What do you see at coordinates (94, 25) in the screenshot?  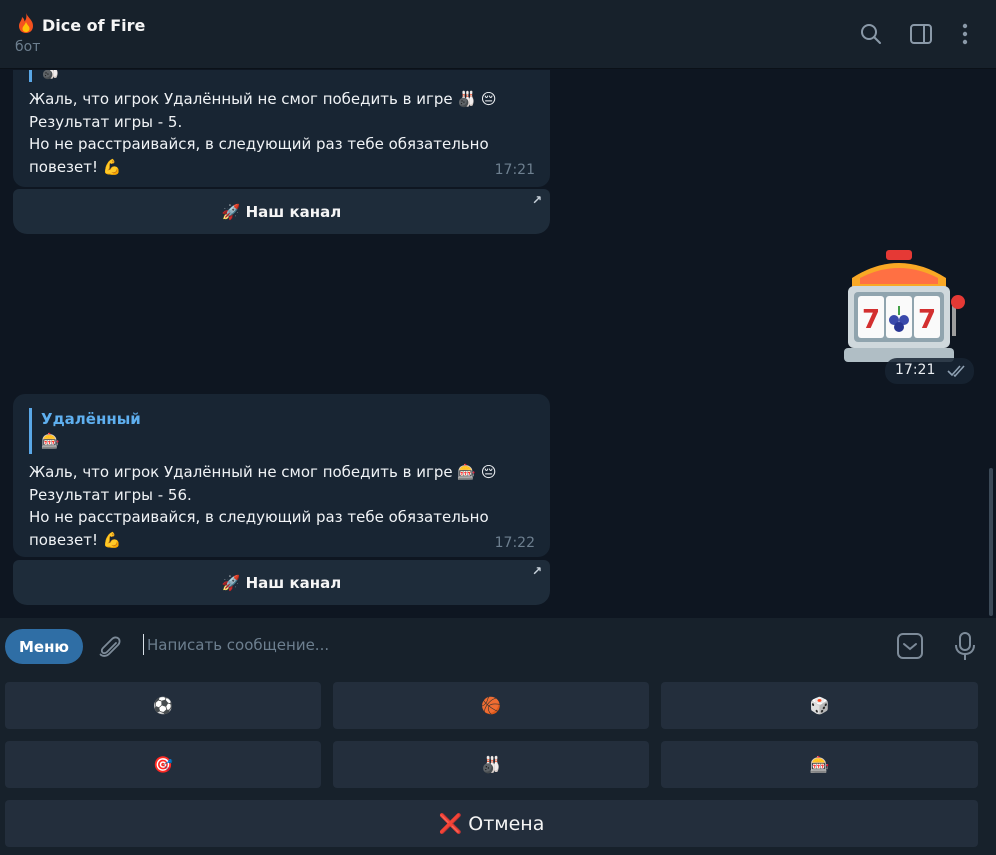 I see `chat-title-text: Dice of Fire` at bounding box center [94, 25].